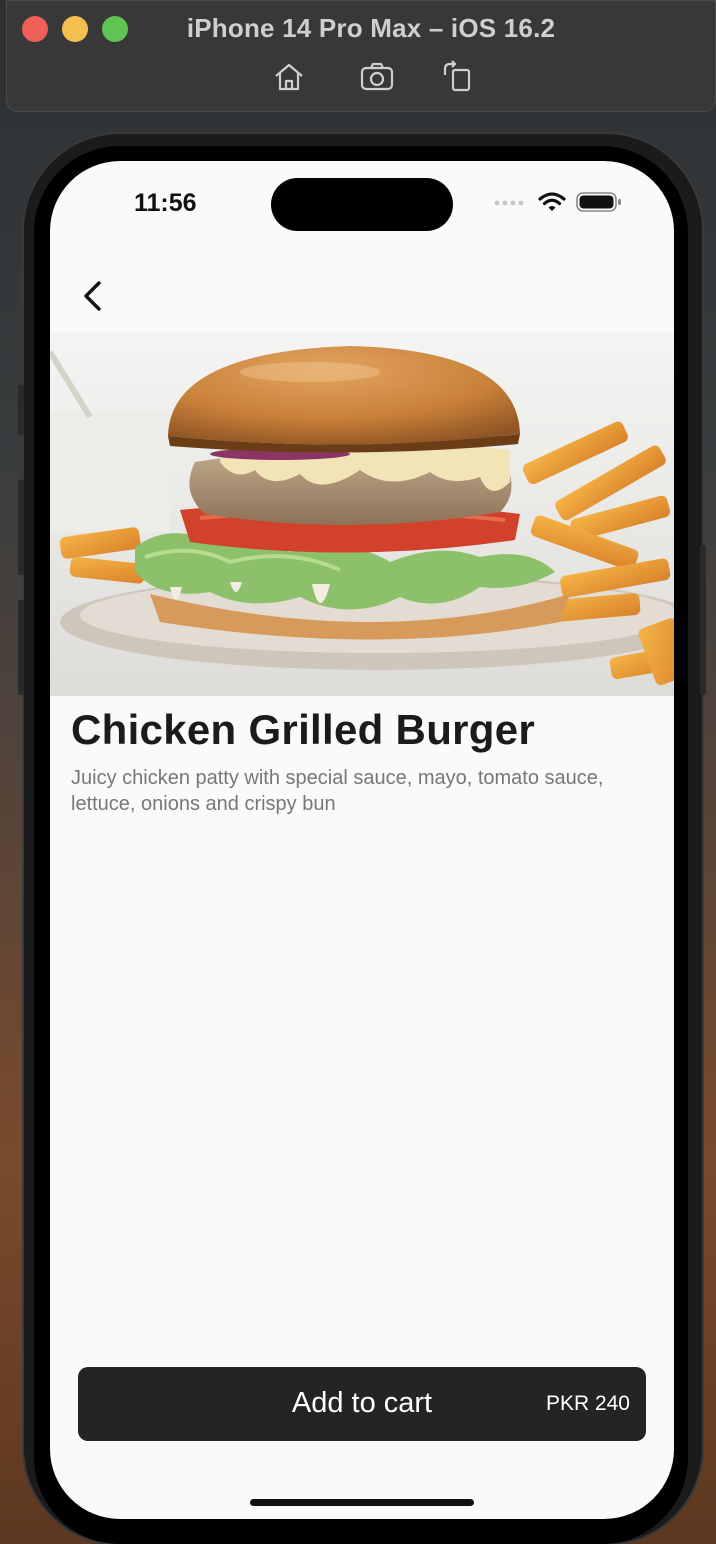  What do you see at coordinates (165, 203) in the screenshot?
I see `status-time: 11:56` at bounding box center [165, 203].